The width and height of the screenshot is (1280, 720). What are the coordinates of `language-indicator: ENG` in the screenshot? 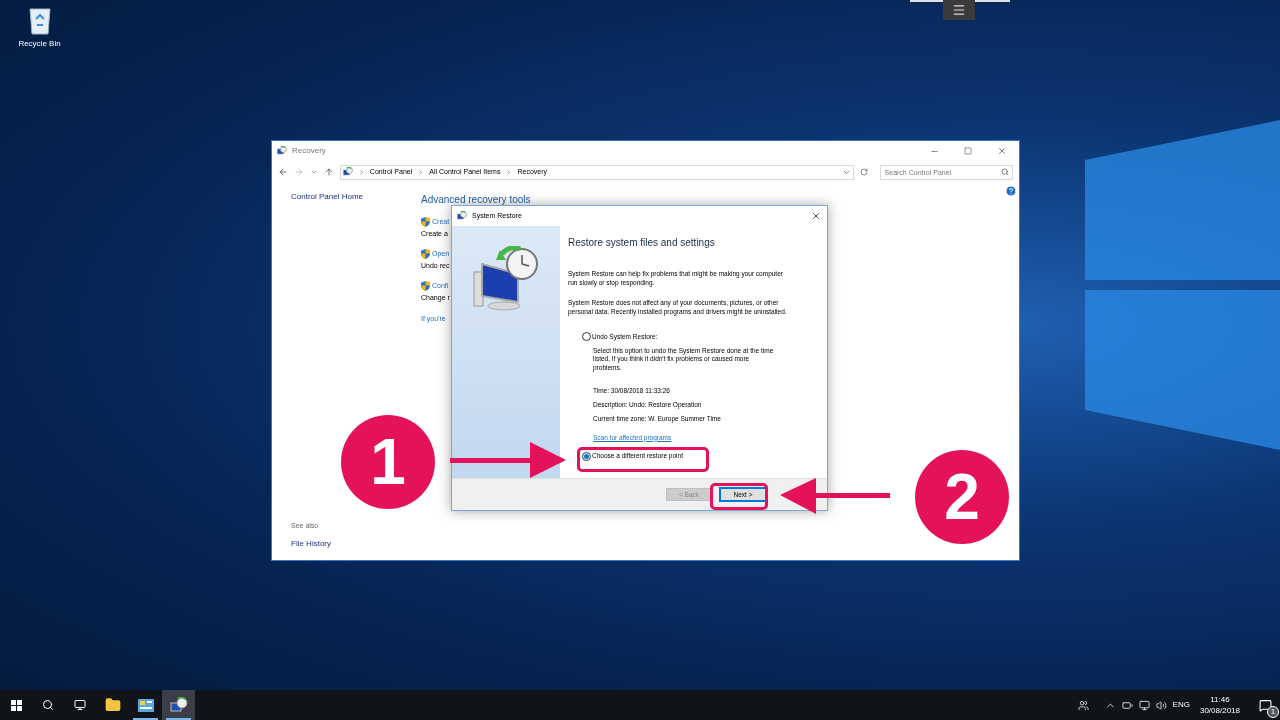 It's located at (1181, 705).